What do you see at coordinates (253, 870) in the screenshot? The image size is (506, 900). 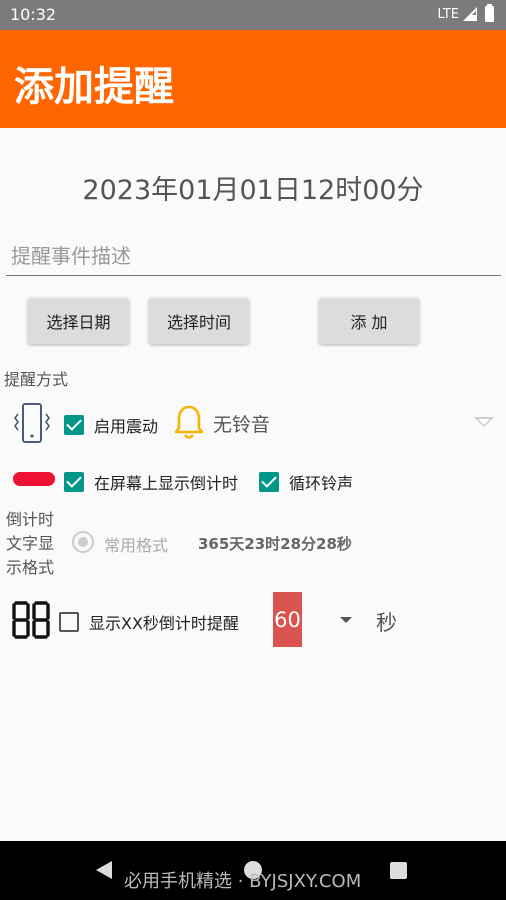 I see `navigation-bar: 必用手机精选 · BYJSJXY.COM` at bounding box center [253, 870].